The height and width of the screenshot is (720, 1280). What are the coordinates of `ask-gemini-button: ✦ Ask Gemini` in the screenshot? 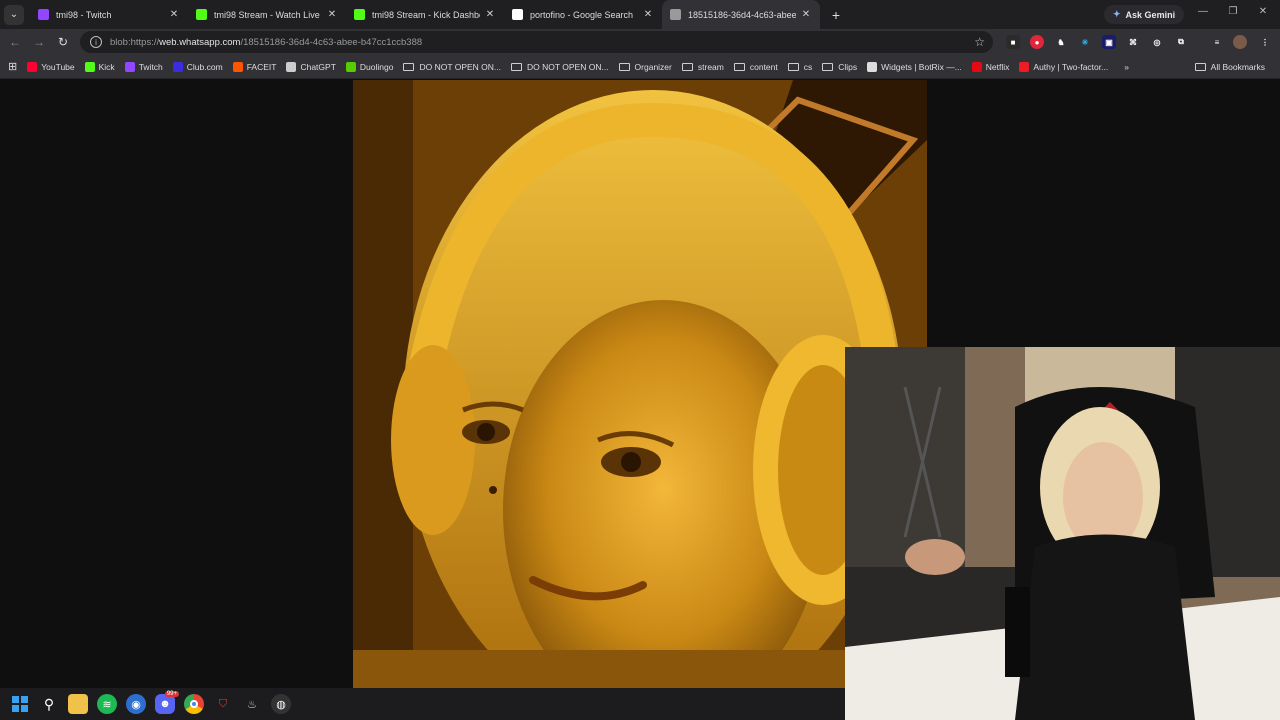 It's located at (1144, 14).